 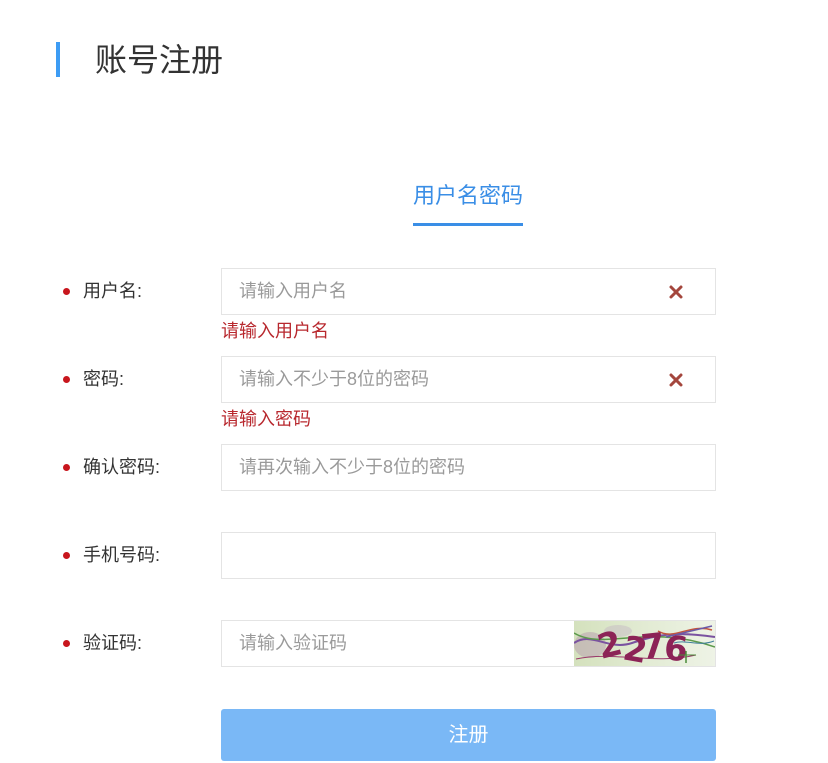 I want to click on captcha-image: 2276, so click(x=644, y=643).